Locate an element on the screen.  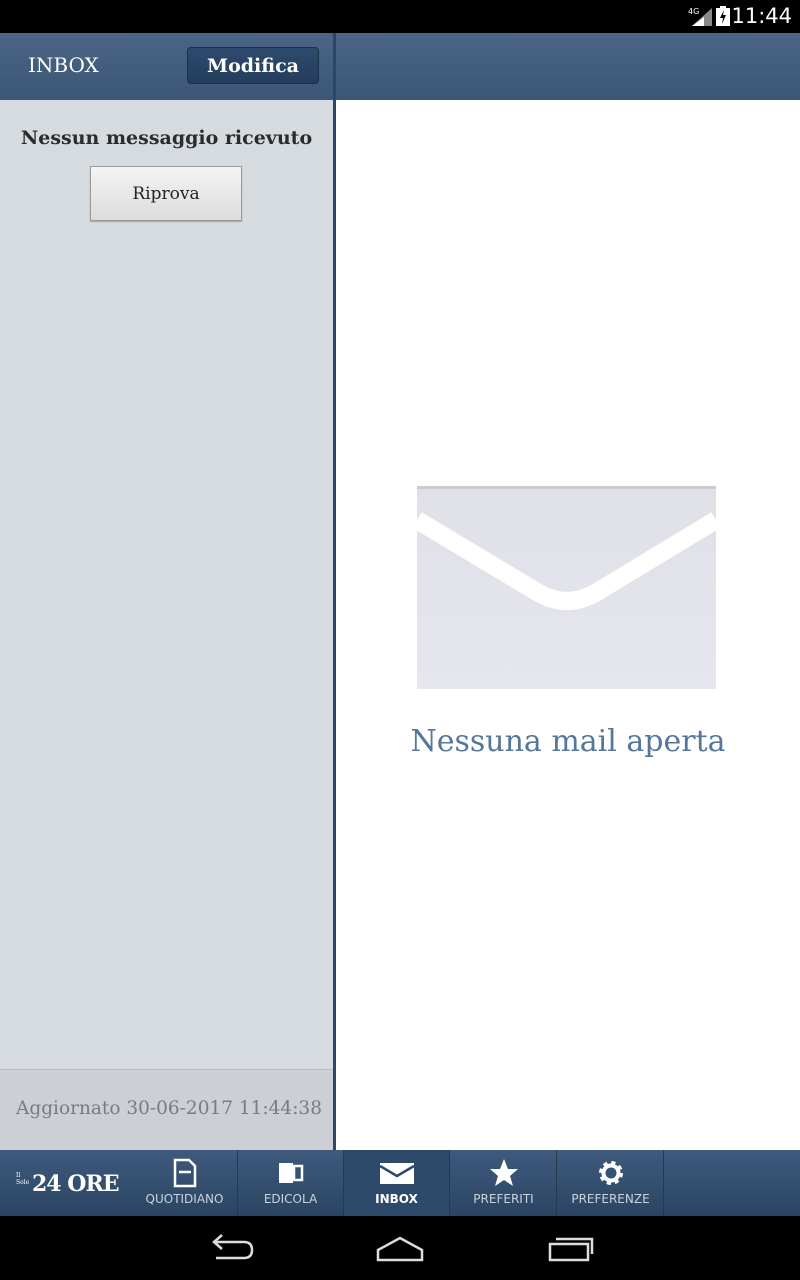
logo-text: 24 ORE is located at coordinates (75, 1184).